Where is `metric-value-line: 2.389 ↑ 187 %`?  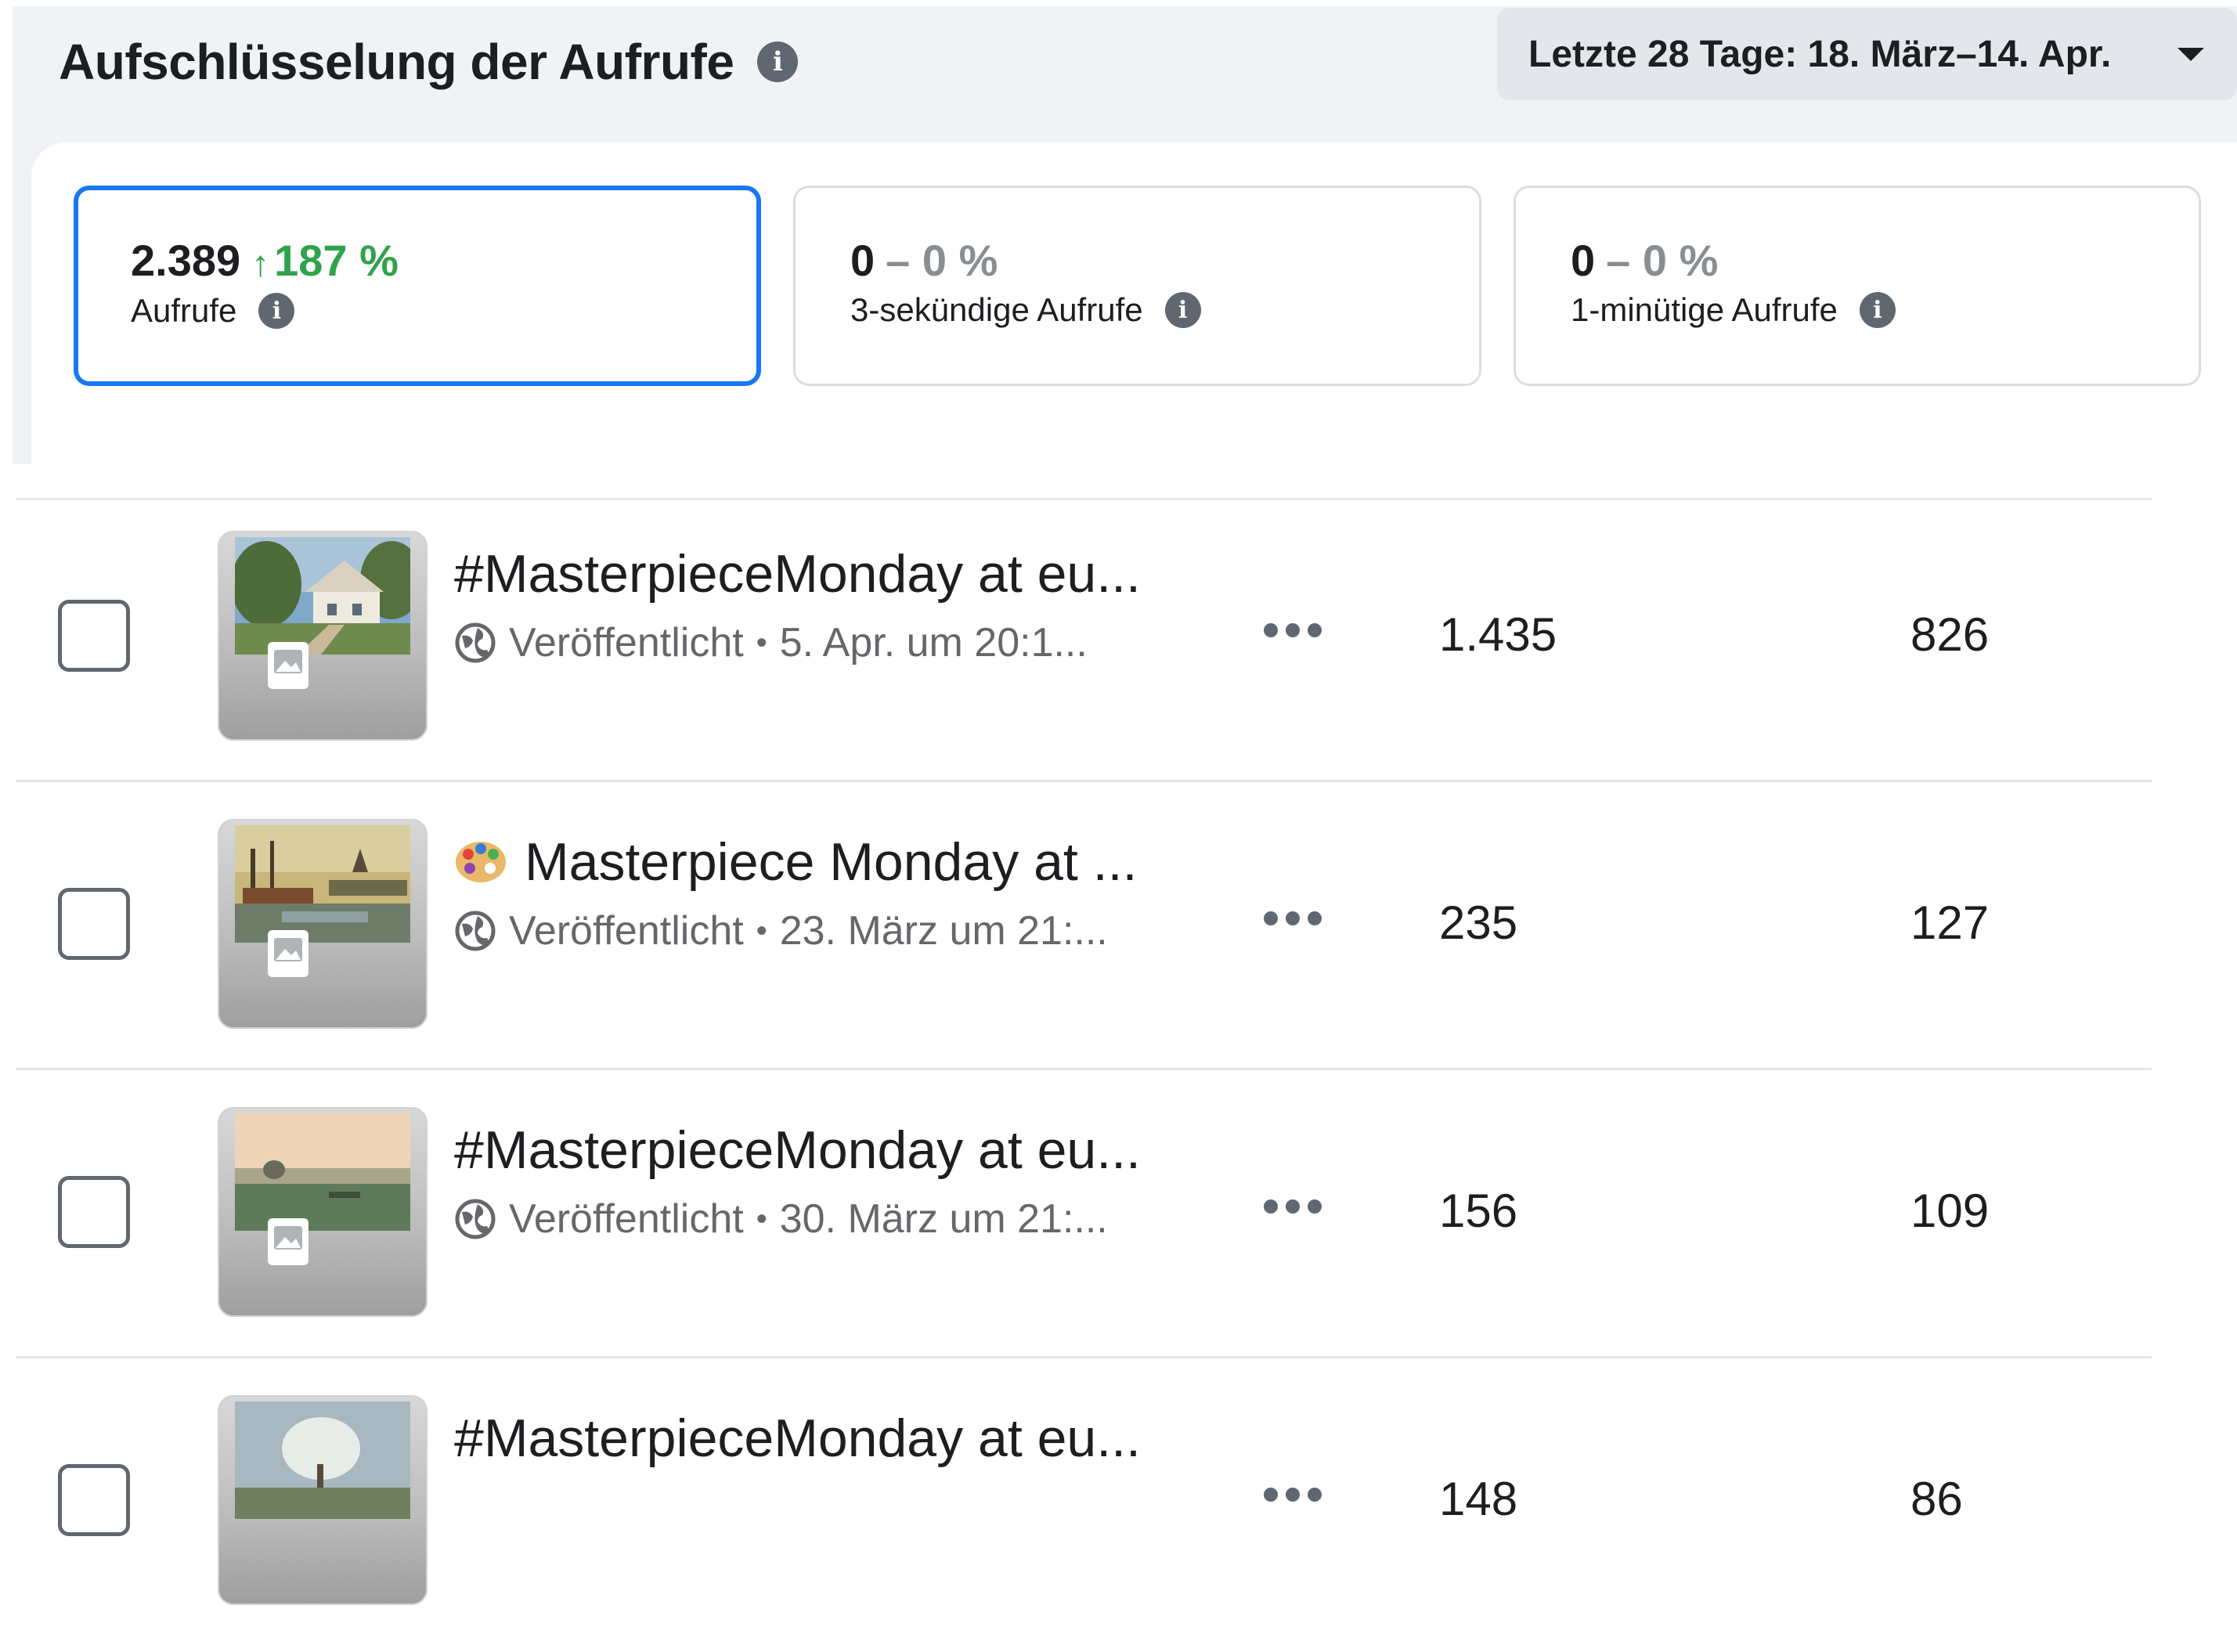
metric-value-line: 2.389 ↑ 187 % is located at coordinates (265, 260).